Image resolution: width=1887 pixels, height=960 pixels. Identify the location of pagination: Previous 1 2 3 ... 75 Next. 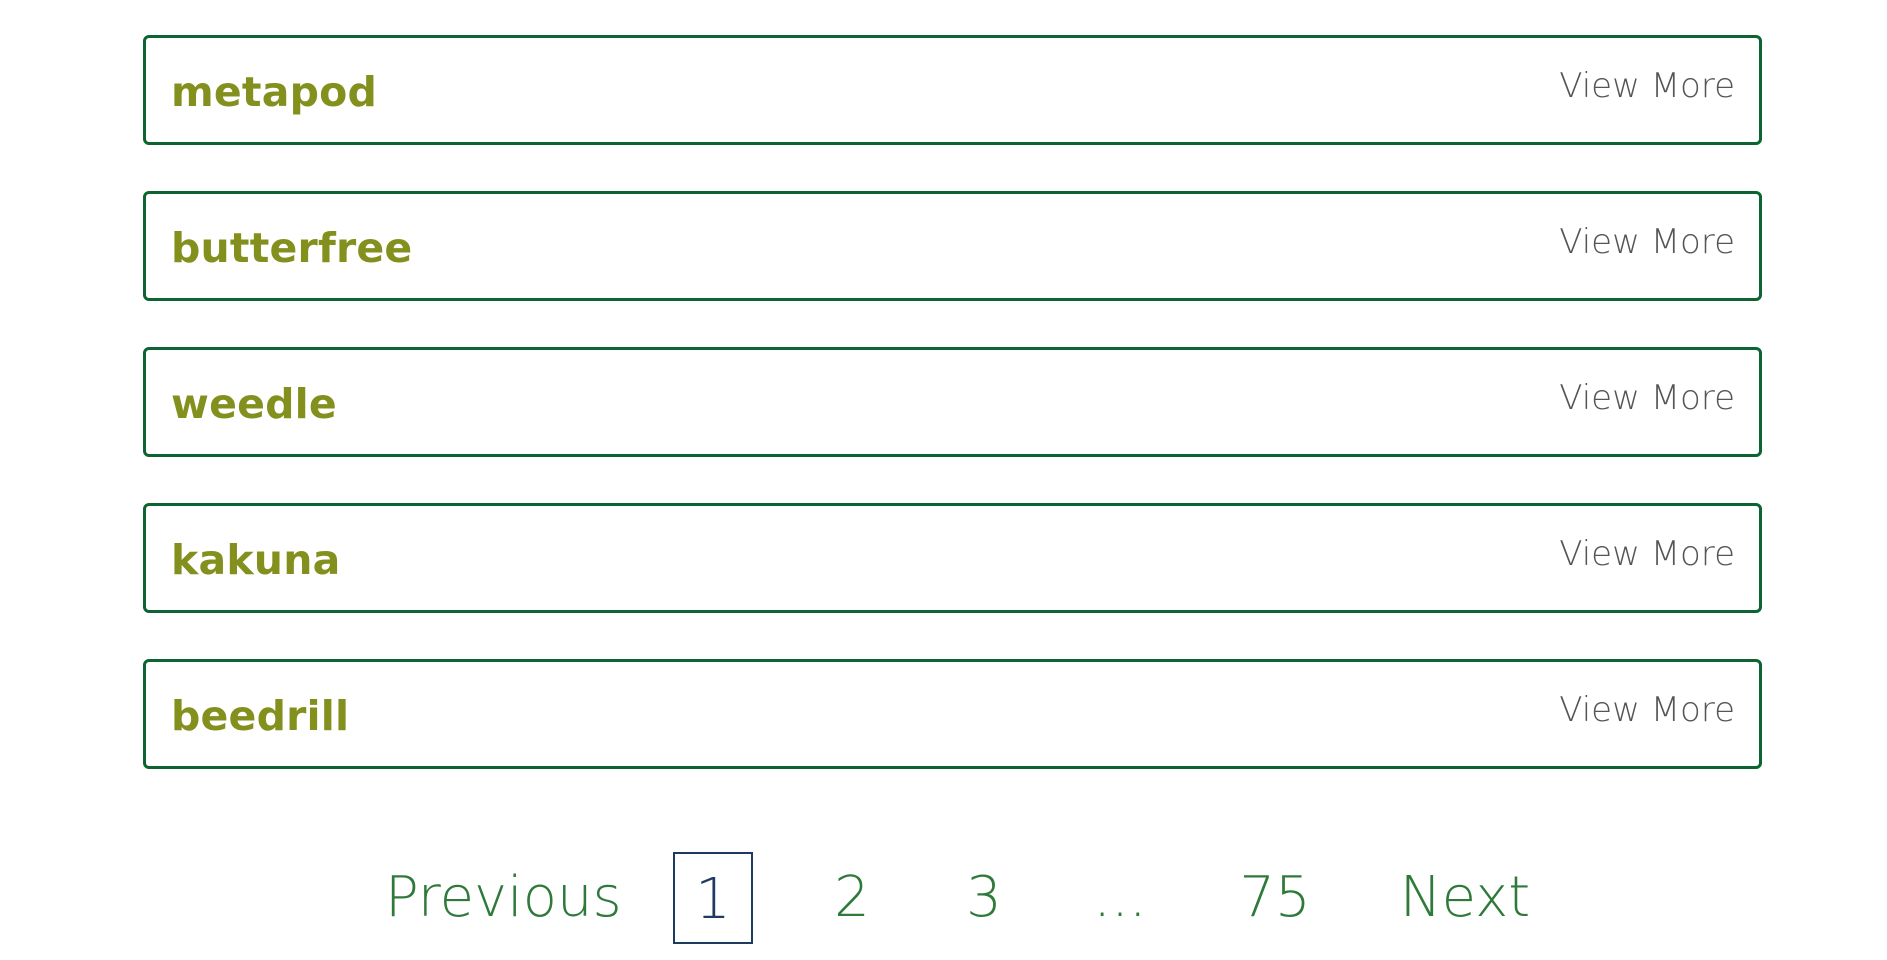
(943, 898).